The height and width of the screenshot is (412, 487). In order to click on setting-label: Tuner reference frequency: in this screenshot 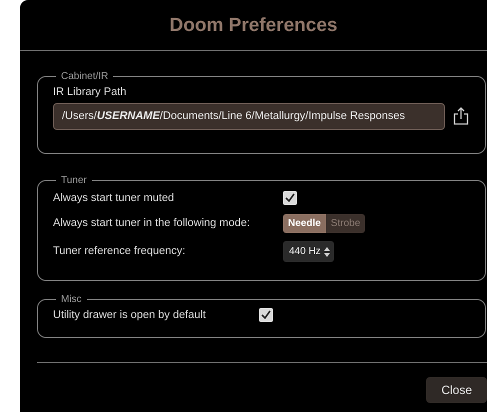, I will do `click(119, 252)`.